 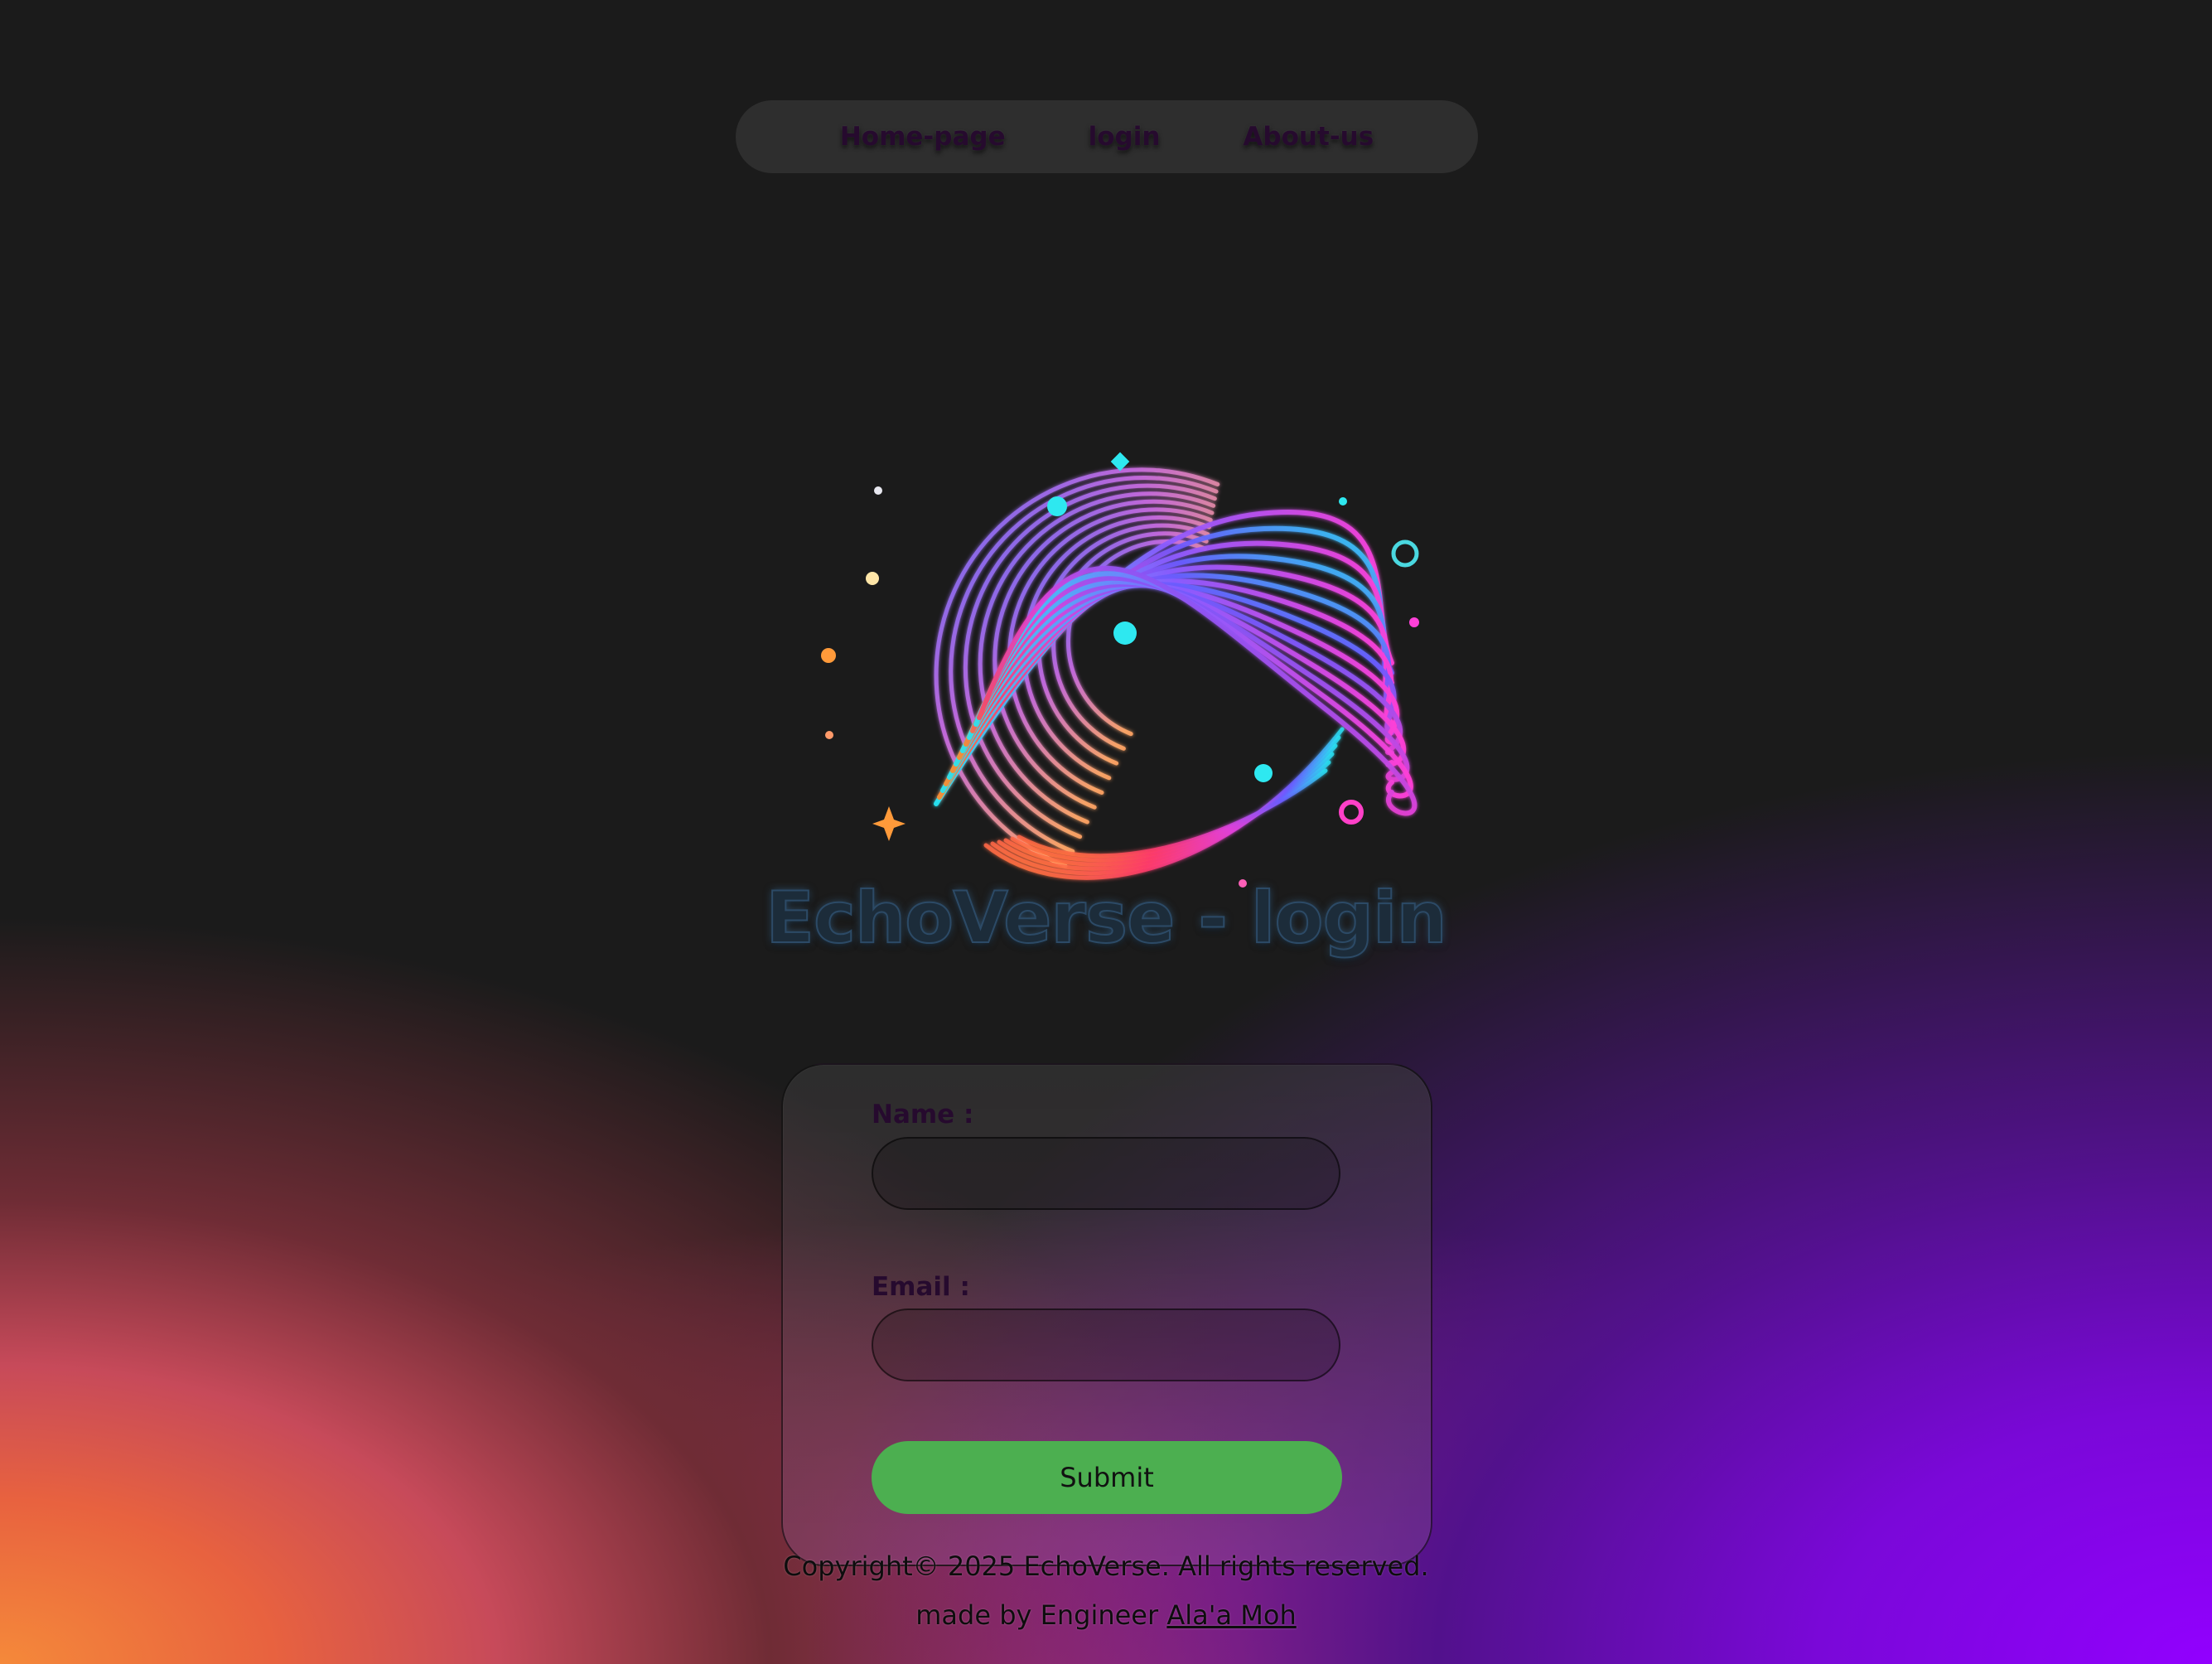 I want to click on swirl-fingerprint-logo, so click(x=1120, y=670).